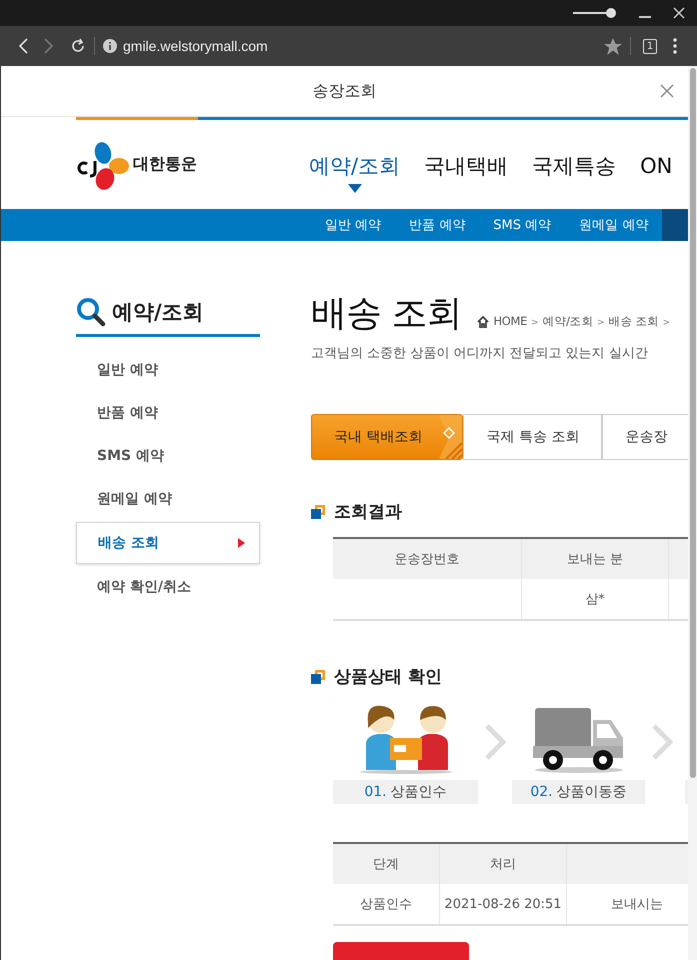 This screenshot has height=960, width=697. Describe the element at coordinates (103, 165) in the screenshot. I see `logo-icon` at that location.